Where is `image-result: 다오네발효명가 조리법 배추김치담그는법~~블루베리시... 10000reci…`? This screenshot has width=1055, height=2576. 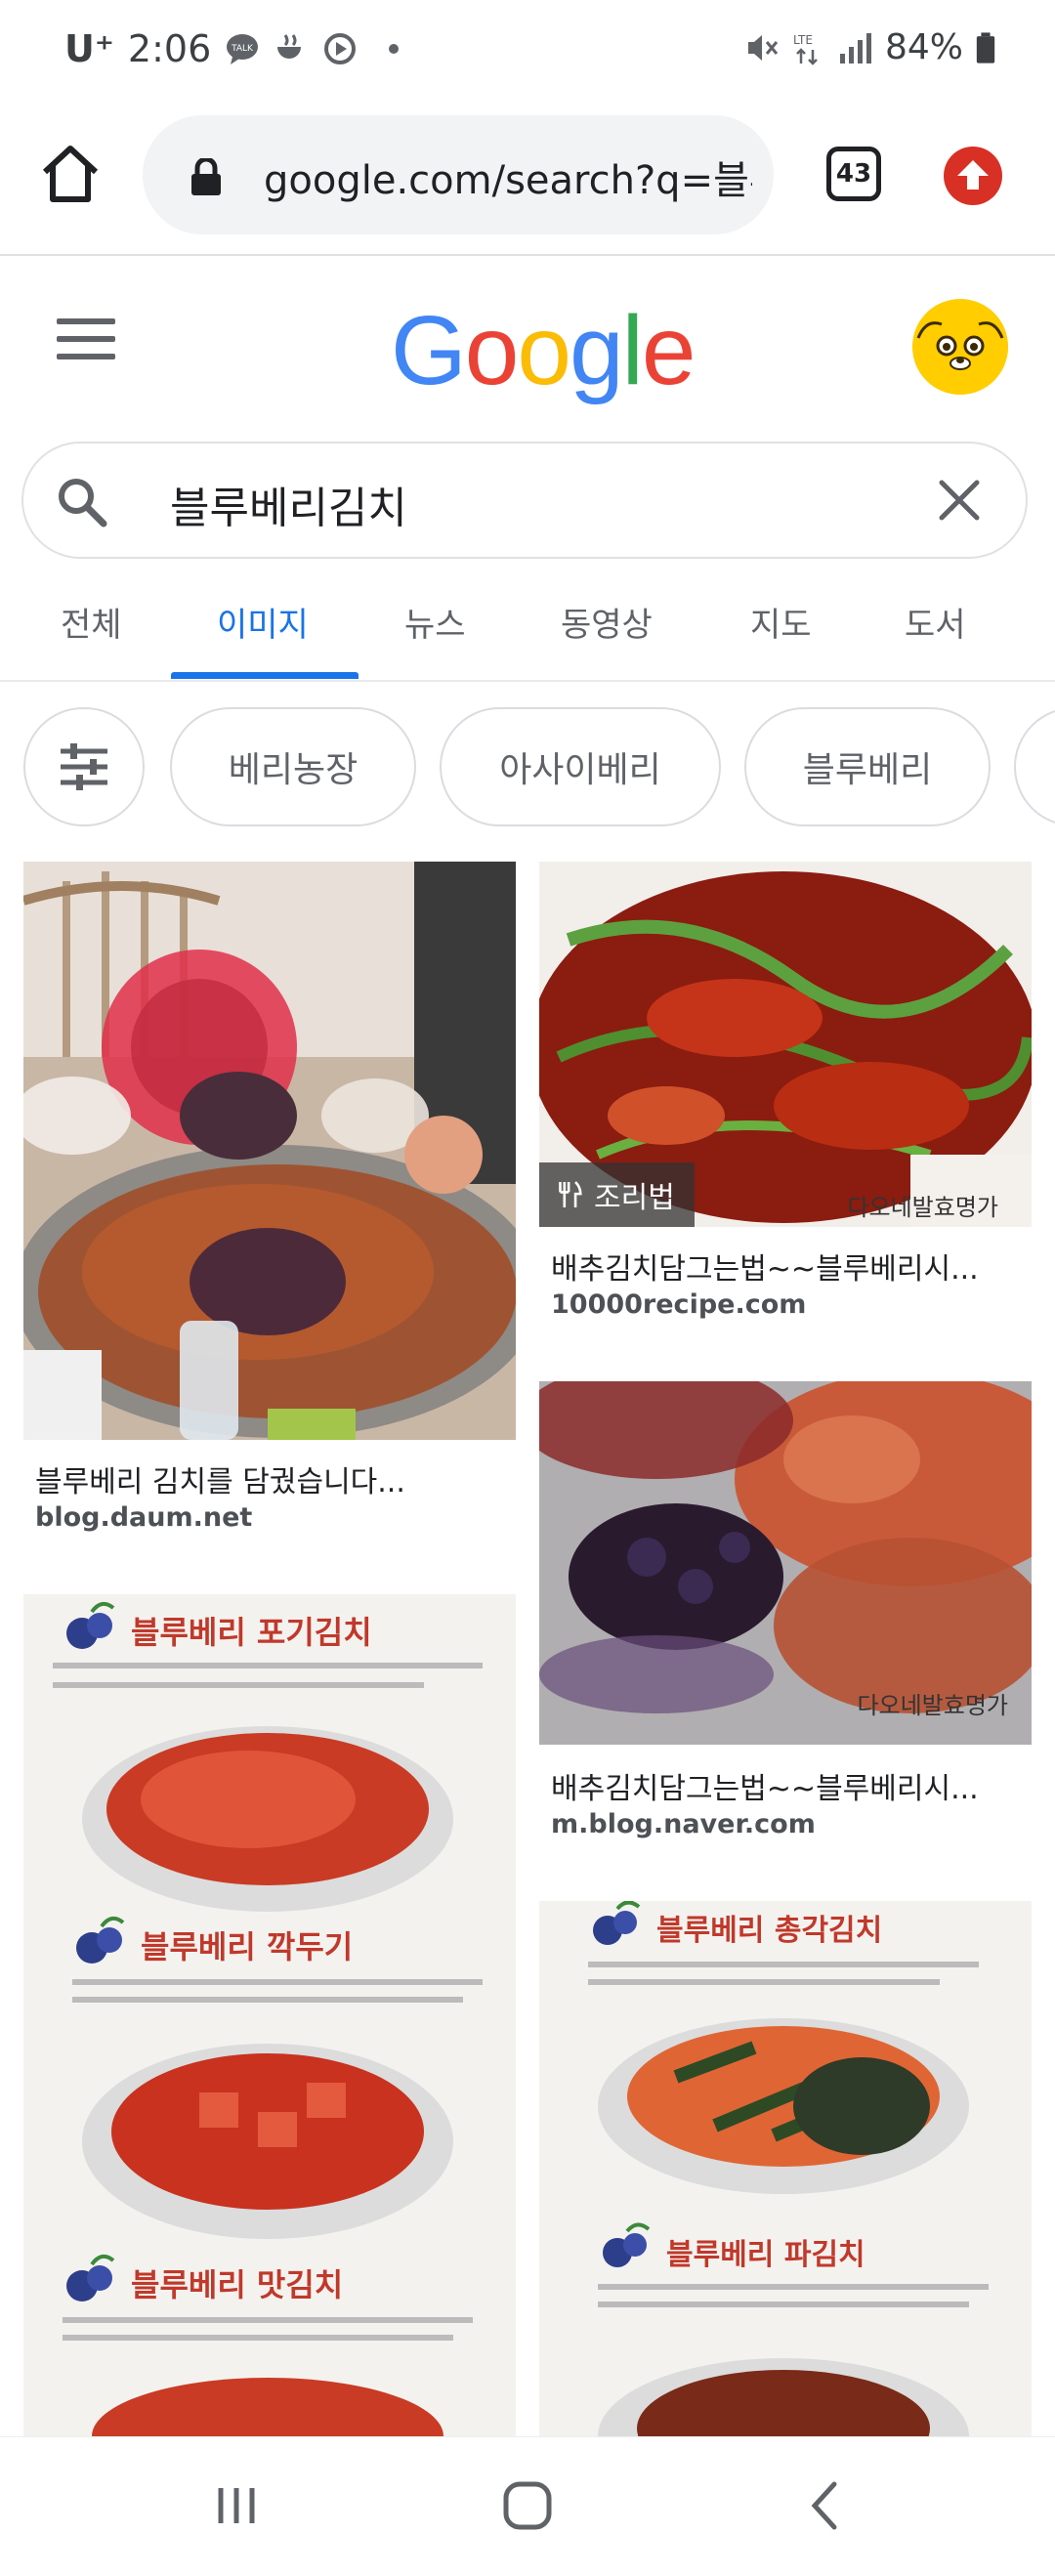
image-result: 다오네발효명가 조리법 배추김치담그는법~~블루베리시... 10000reci… is located at coordinates (785, 1096).